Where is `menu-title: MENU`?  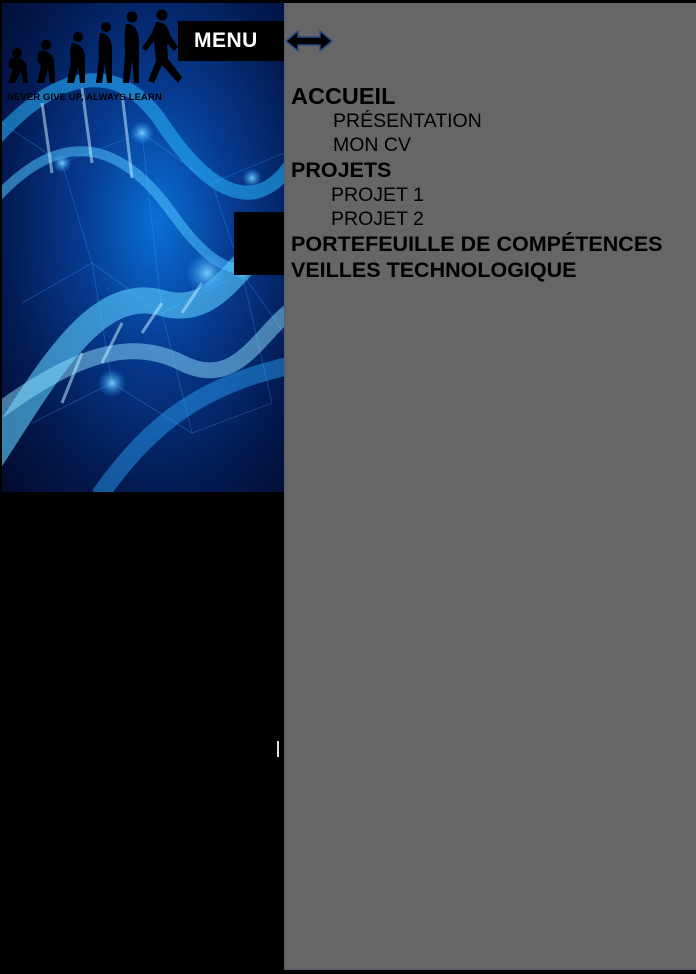 menu-title: MENU is located at coordinates (231, 41).